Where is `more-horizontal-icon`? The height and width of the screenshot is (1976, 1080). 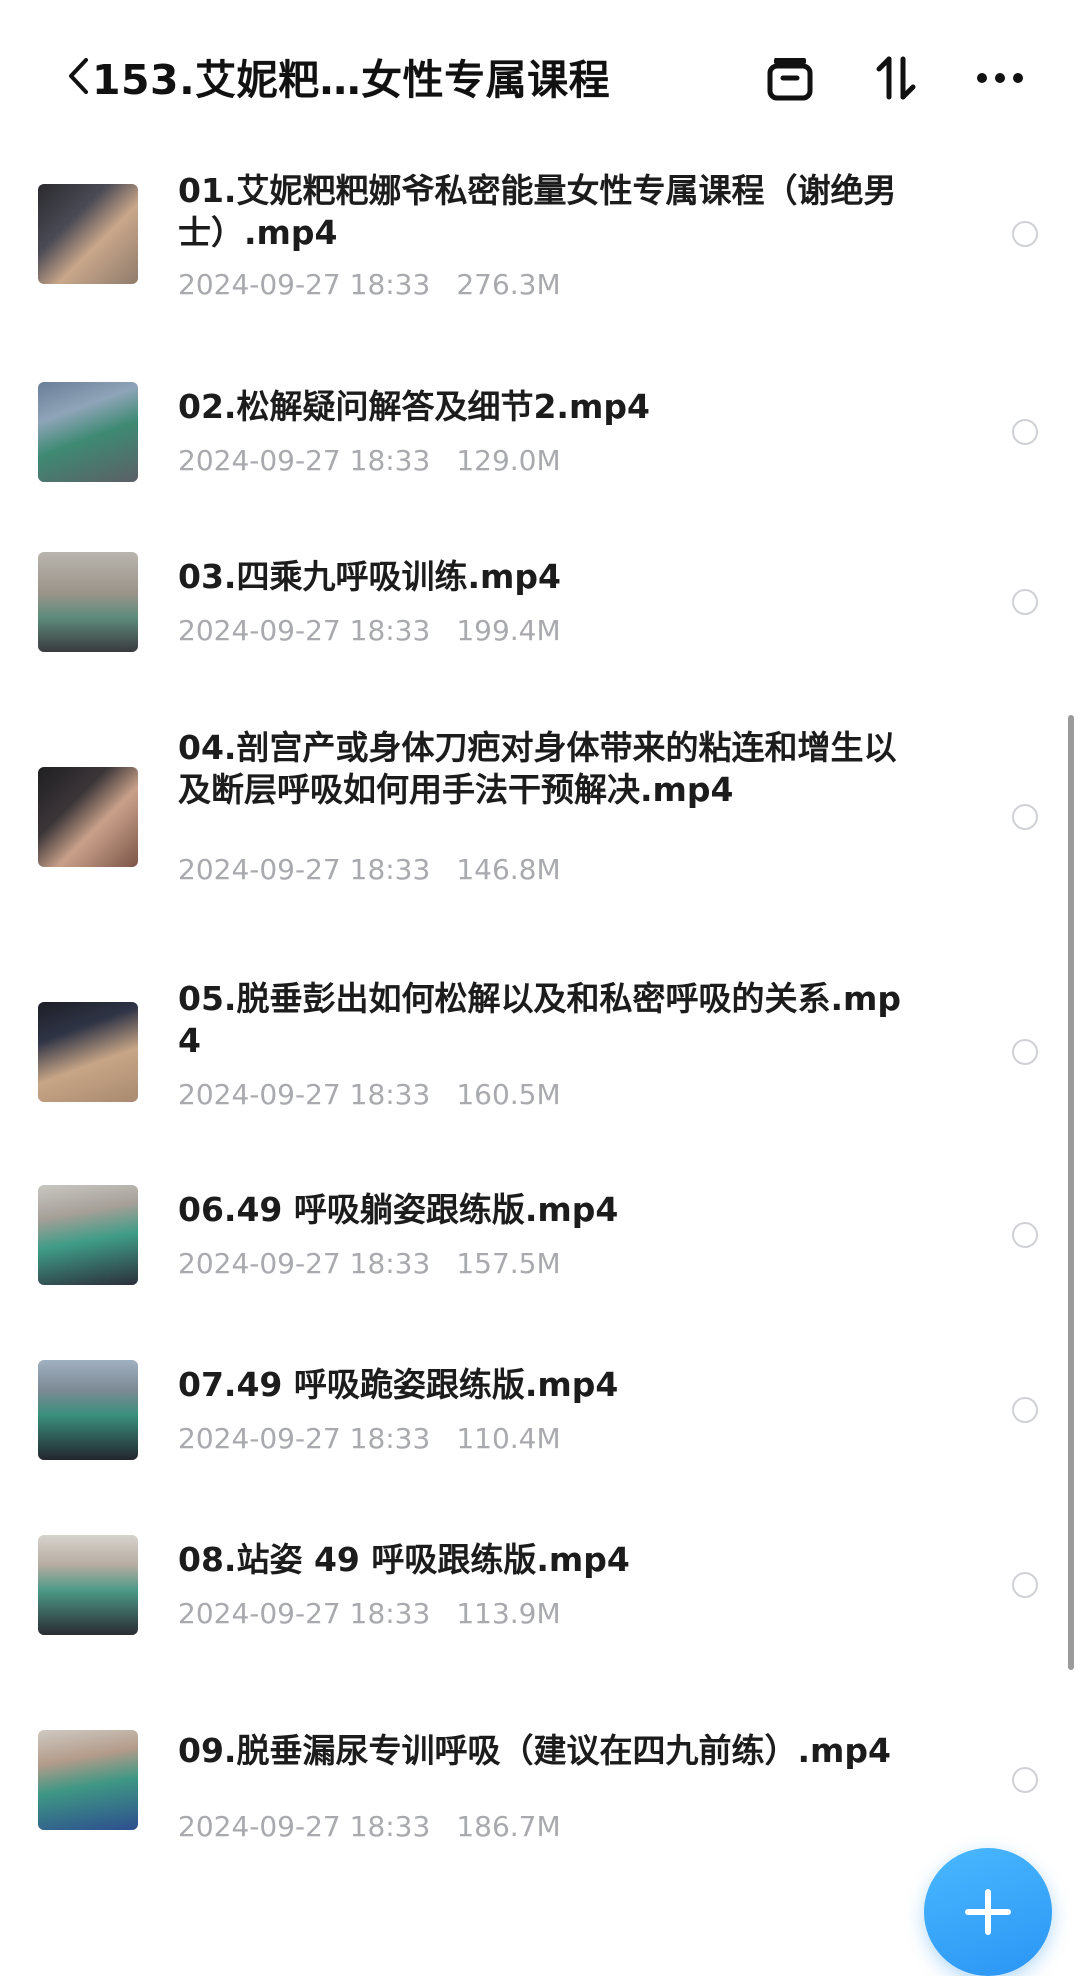 more-horizontal-icon is located at coordinates (1000, 78).